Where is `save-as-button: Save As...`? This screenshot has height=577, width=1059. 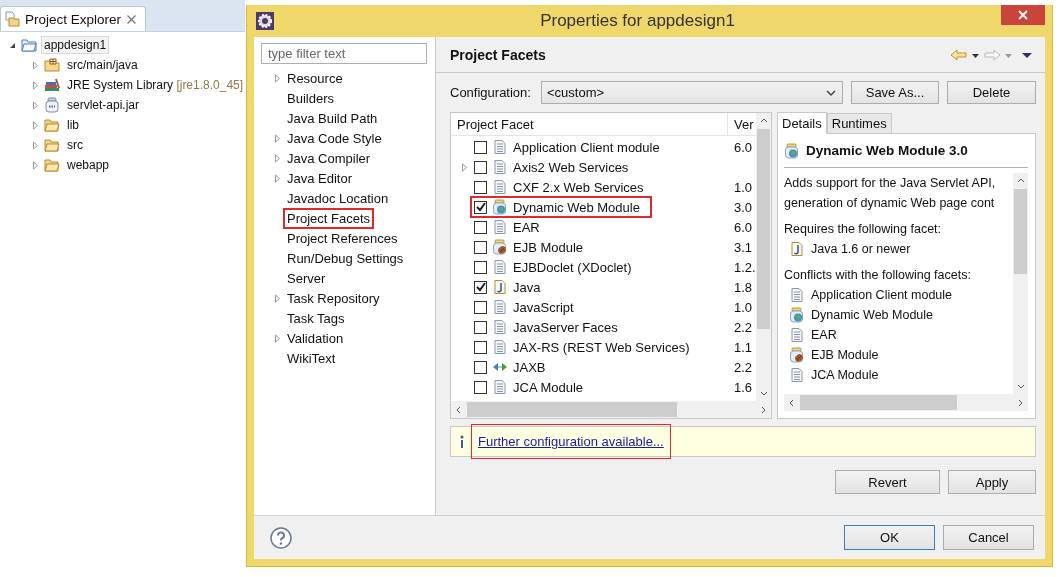 save-as-button: Save As... is located at coordinates (895, 92).